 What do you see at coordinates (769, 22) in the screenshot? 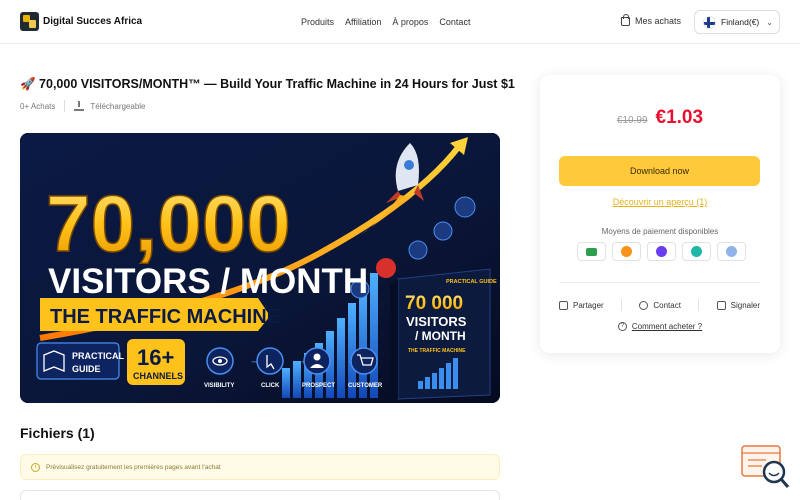
I see `chevron-down-icon: ⌄` at bounding box center [769, 22].